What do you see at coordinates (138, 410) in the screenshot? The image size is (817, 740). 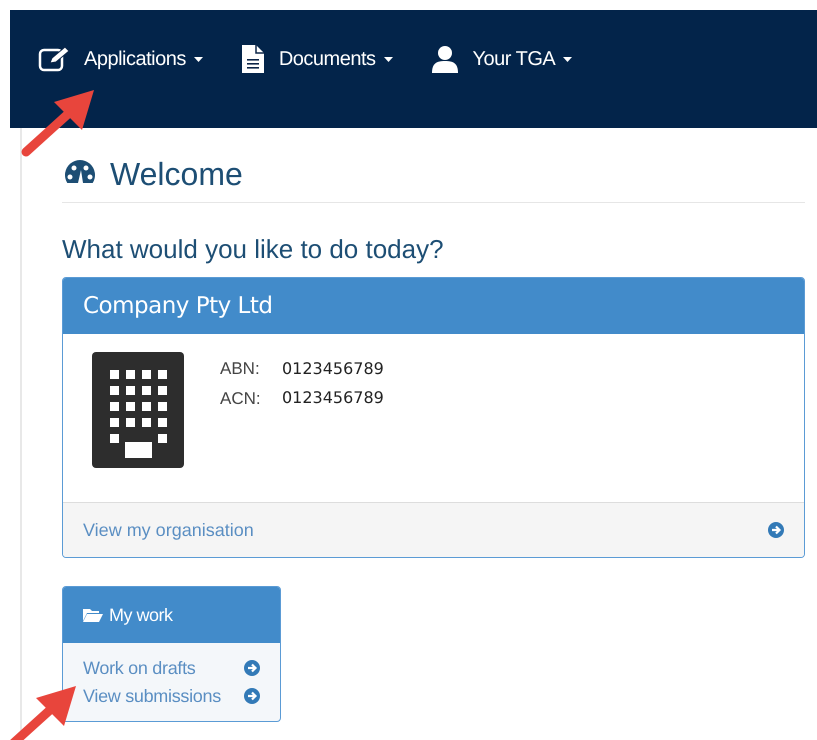 I see `building-icon` at bounding box center [138, 410].